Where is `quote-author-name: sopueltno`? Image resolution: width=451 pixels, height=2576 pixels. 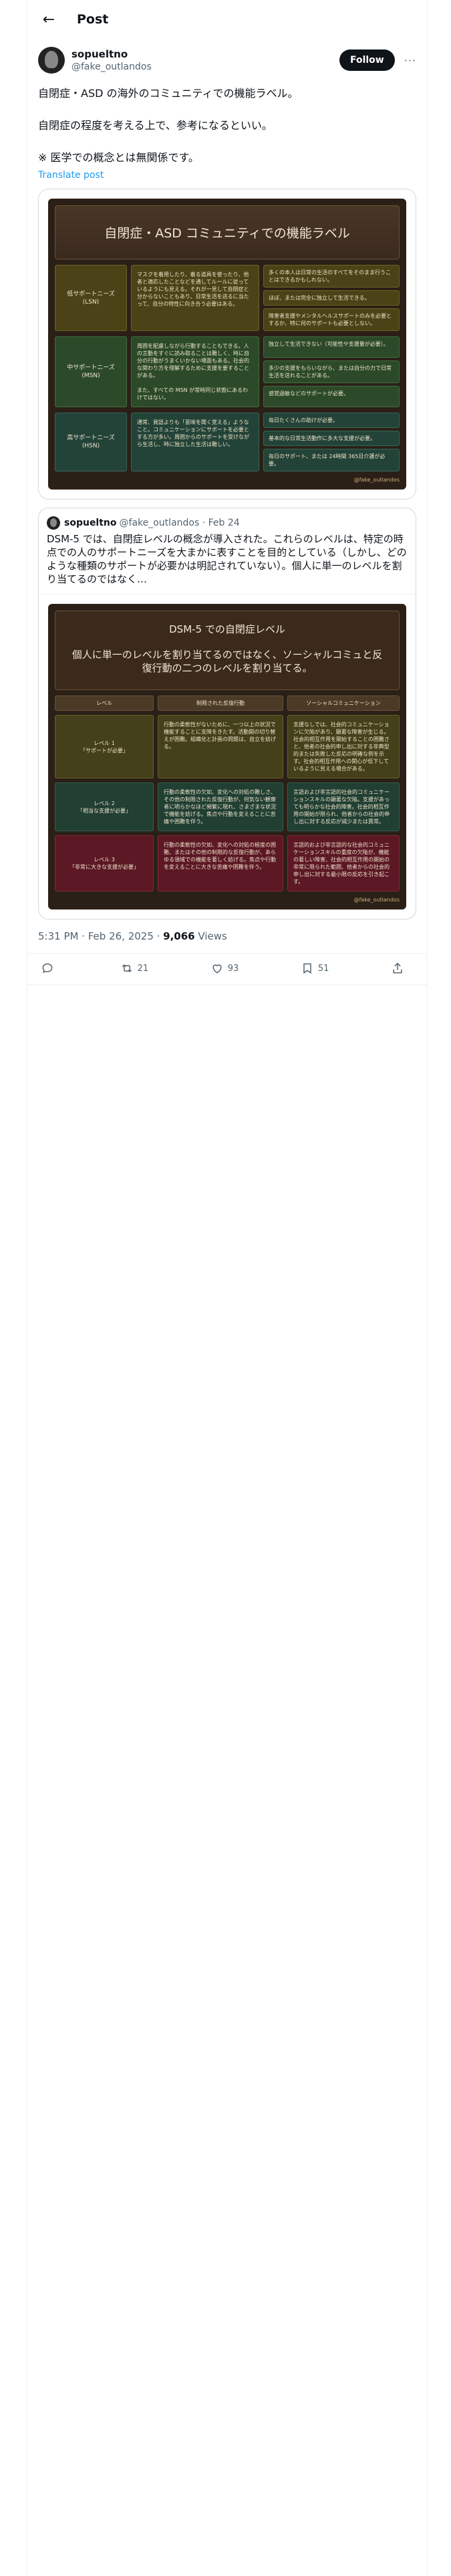
quote-author-name: sopueltno is located at coordinates (90, 523).